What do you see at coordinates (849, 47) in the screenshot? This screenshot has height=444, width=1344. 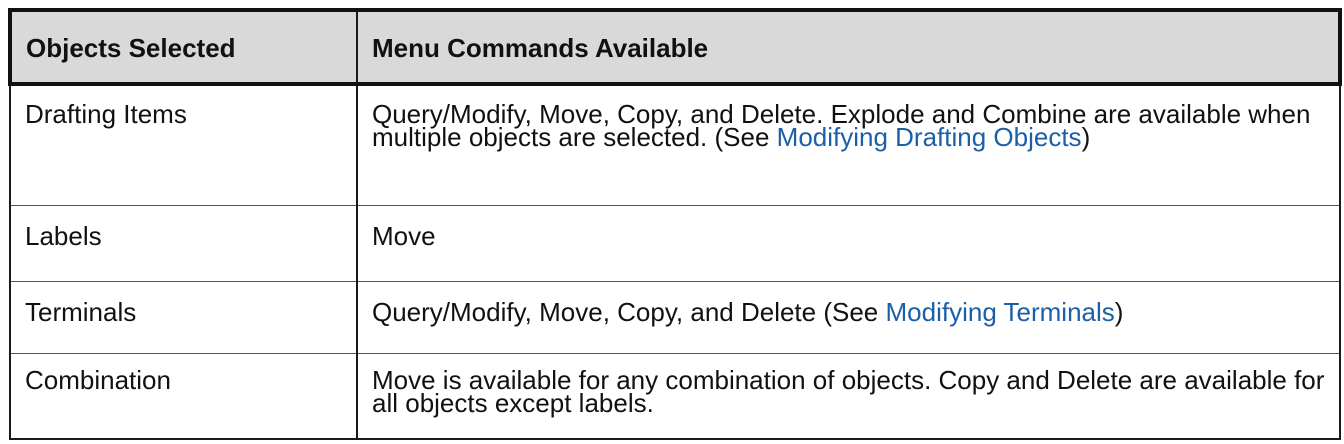 I see `header-menu-commands: Menu Commands Available` at bounding box center [849, 47].